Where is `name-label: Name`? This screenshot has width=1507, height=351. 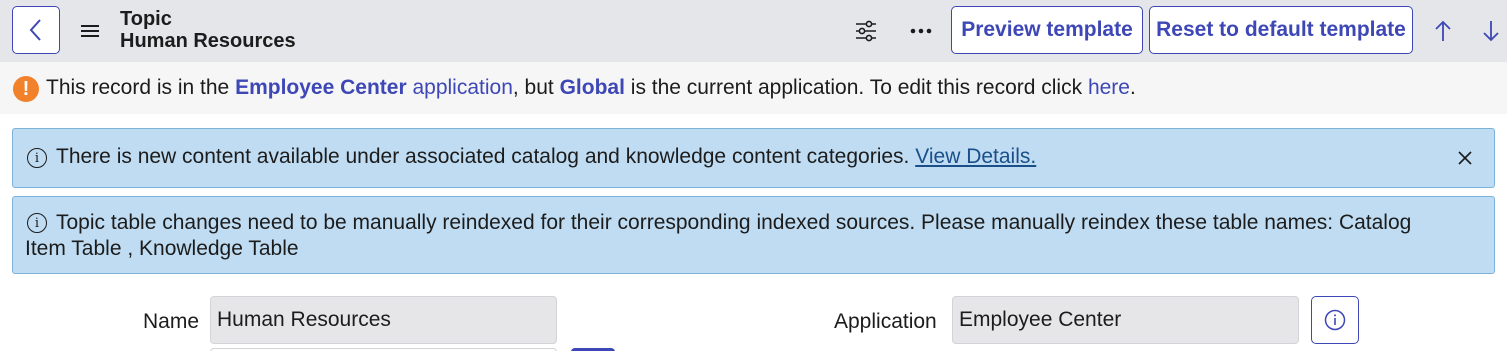
name-label: Name is located at coordinates (171, 321).